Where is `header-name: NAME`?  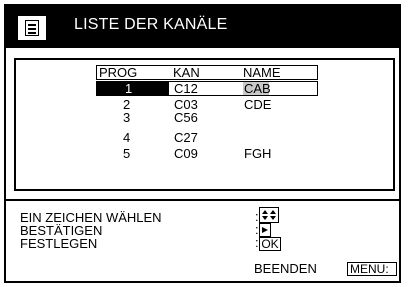 header-name: NAME is located at coordinates (262, 72).